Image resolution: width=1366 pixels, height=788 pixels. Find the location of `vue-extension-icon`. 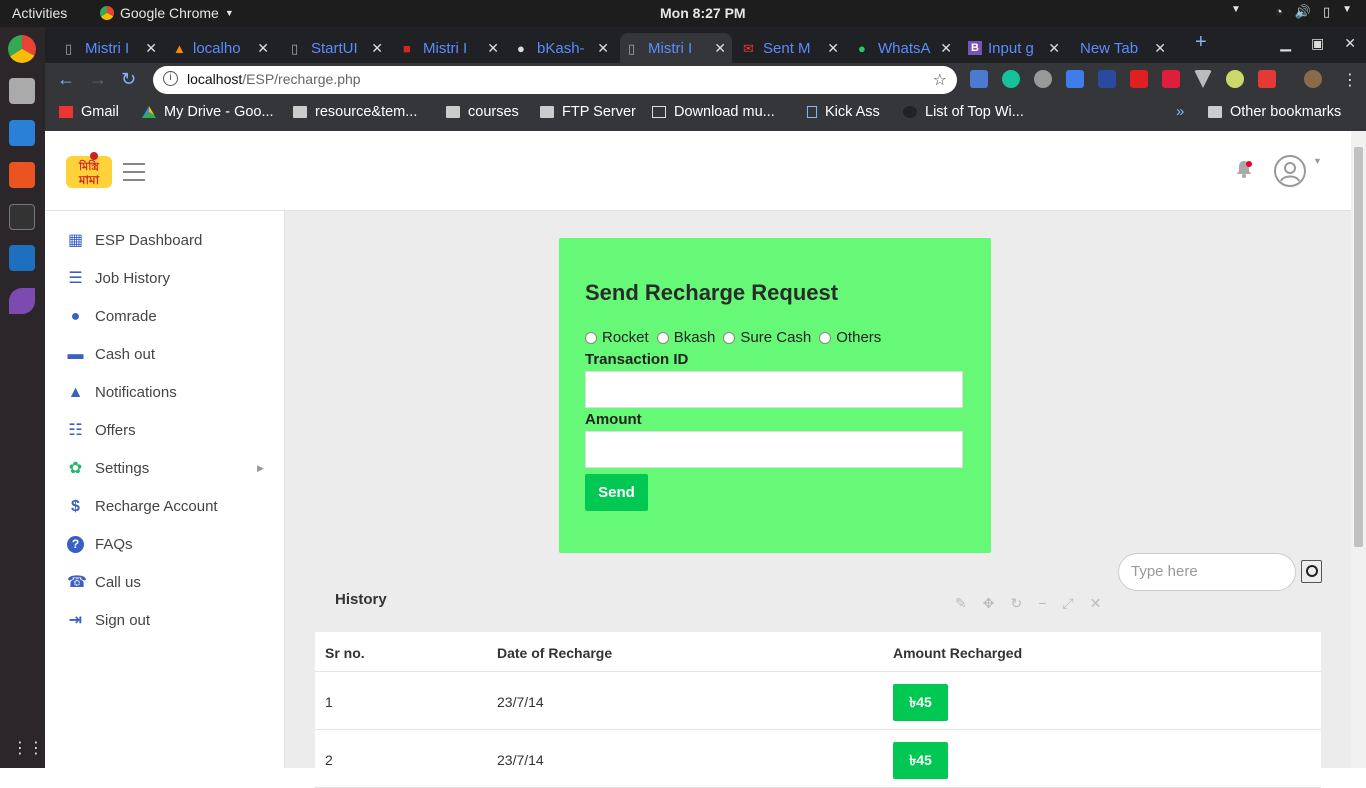

vue-extension-icon is located at coordinates (1203, 79).